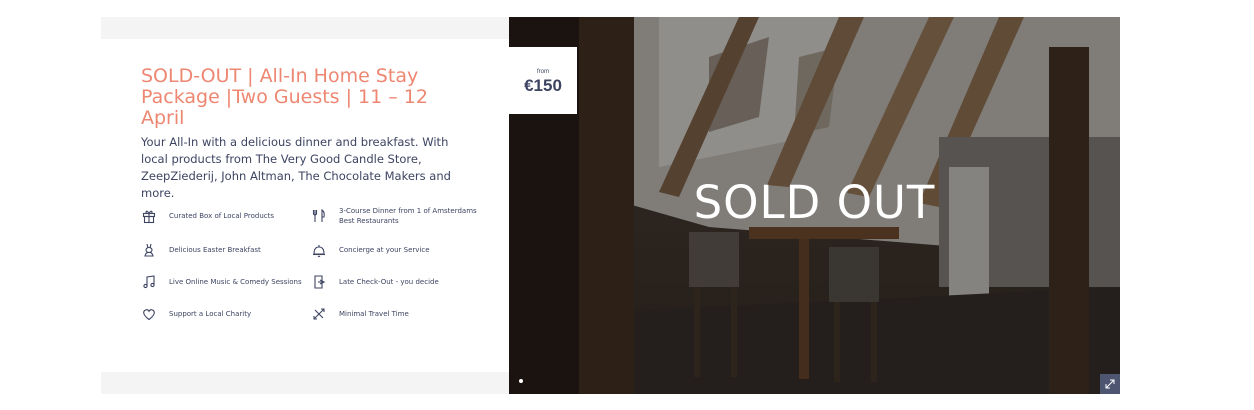 This screenshot has width=1254, height=410. I want to click on feature-label: Support a Local Charity, so click(210, 314).